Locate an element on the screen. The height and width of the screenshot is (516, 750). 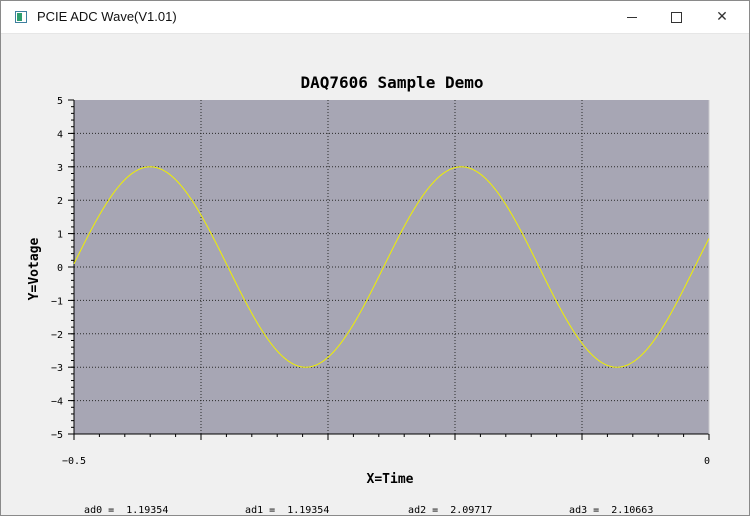
x-tick-label: 0 is located at coordinates (707, 461).